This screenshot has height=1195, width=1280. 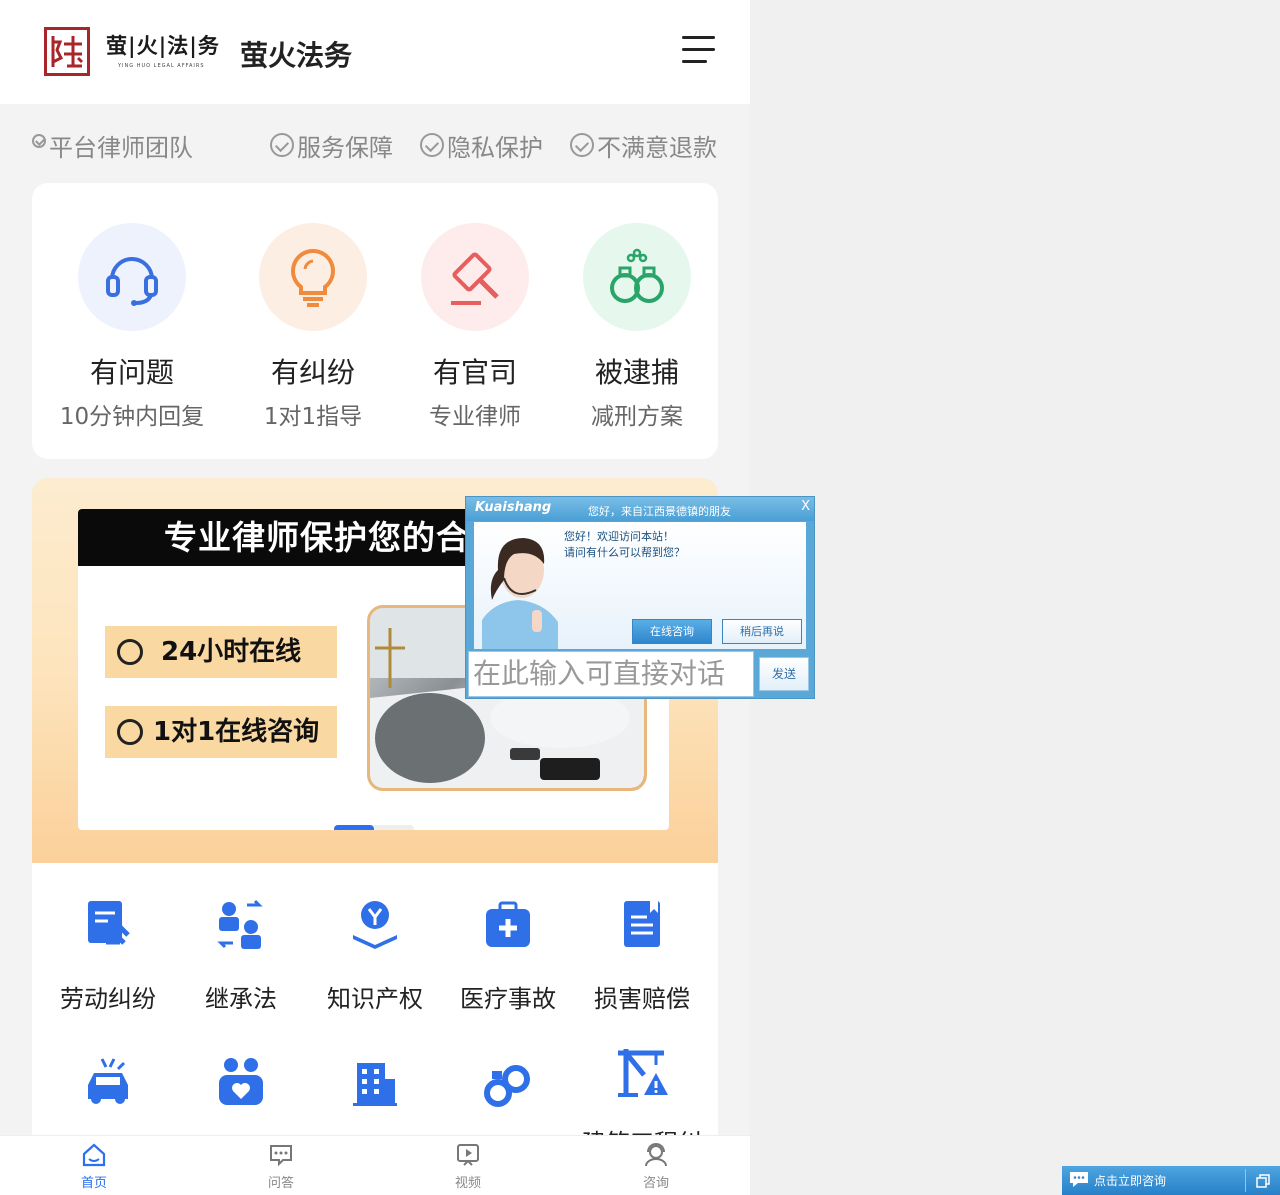 I want to click on chat-input: 在此输入可直接对话, so click(x=611, y=674).